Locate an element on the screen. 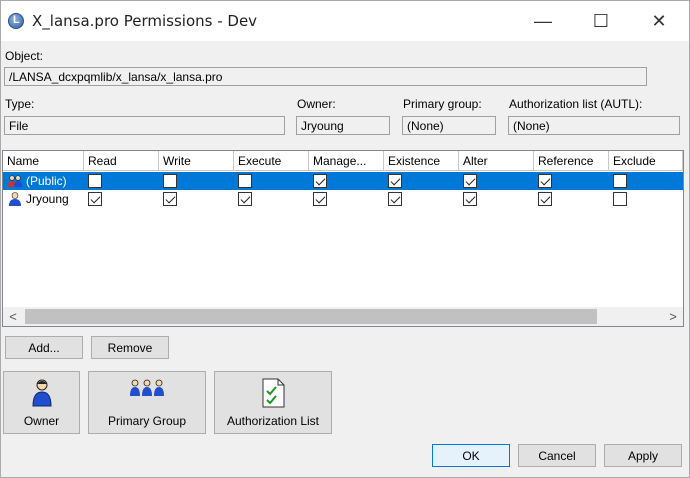 Image resolution: width=690 pixels, height=478 pixels. primary-group-button-label: Primary Group is located at coordinates (147, 421).